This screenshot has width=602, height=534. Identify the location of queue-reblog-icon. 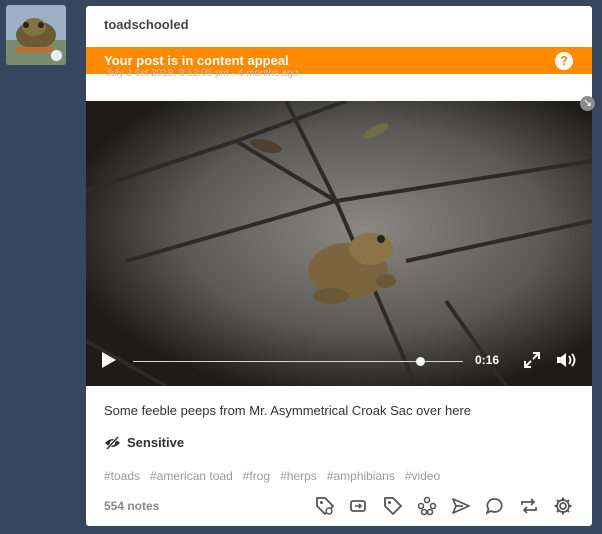
(358, 505).